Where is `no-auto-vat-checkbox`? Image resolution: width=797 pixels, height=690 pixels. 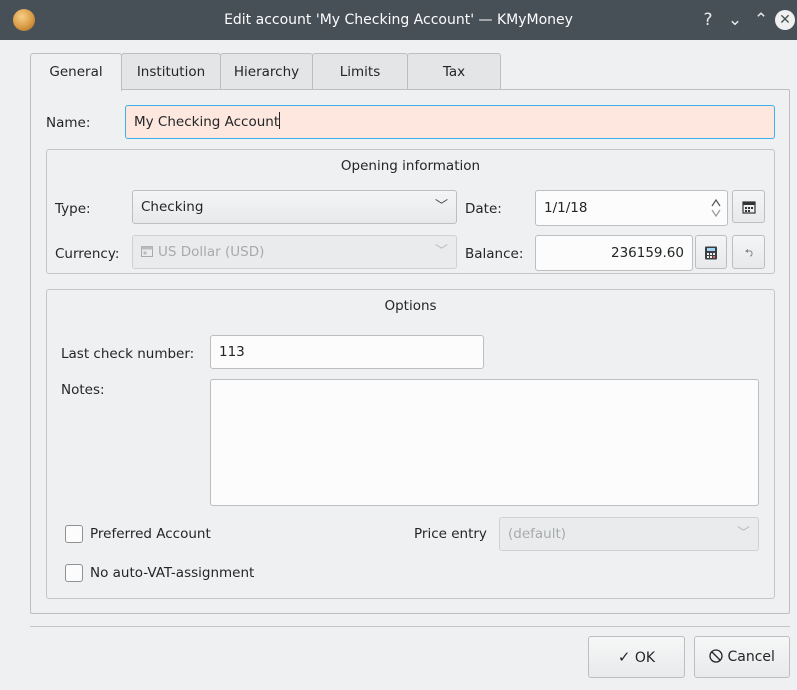 no-auto-vat-checkbox is located at coordinates (74, 573).